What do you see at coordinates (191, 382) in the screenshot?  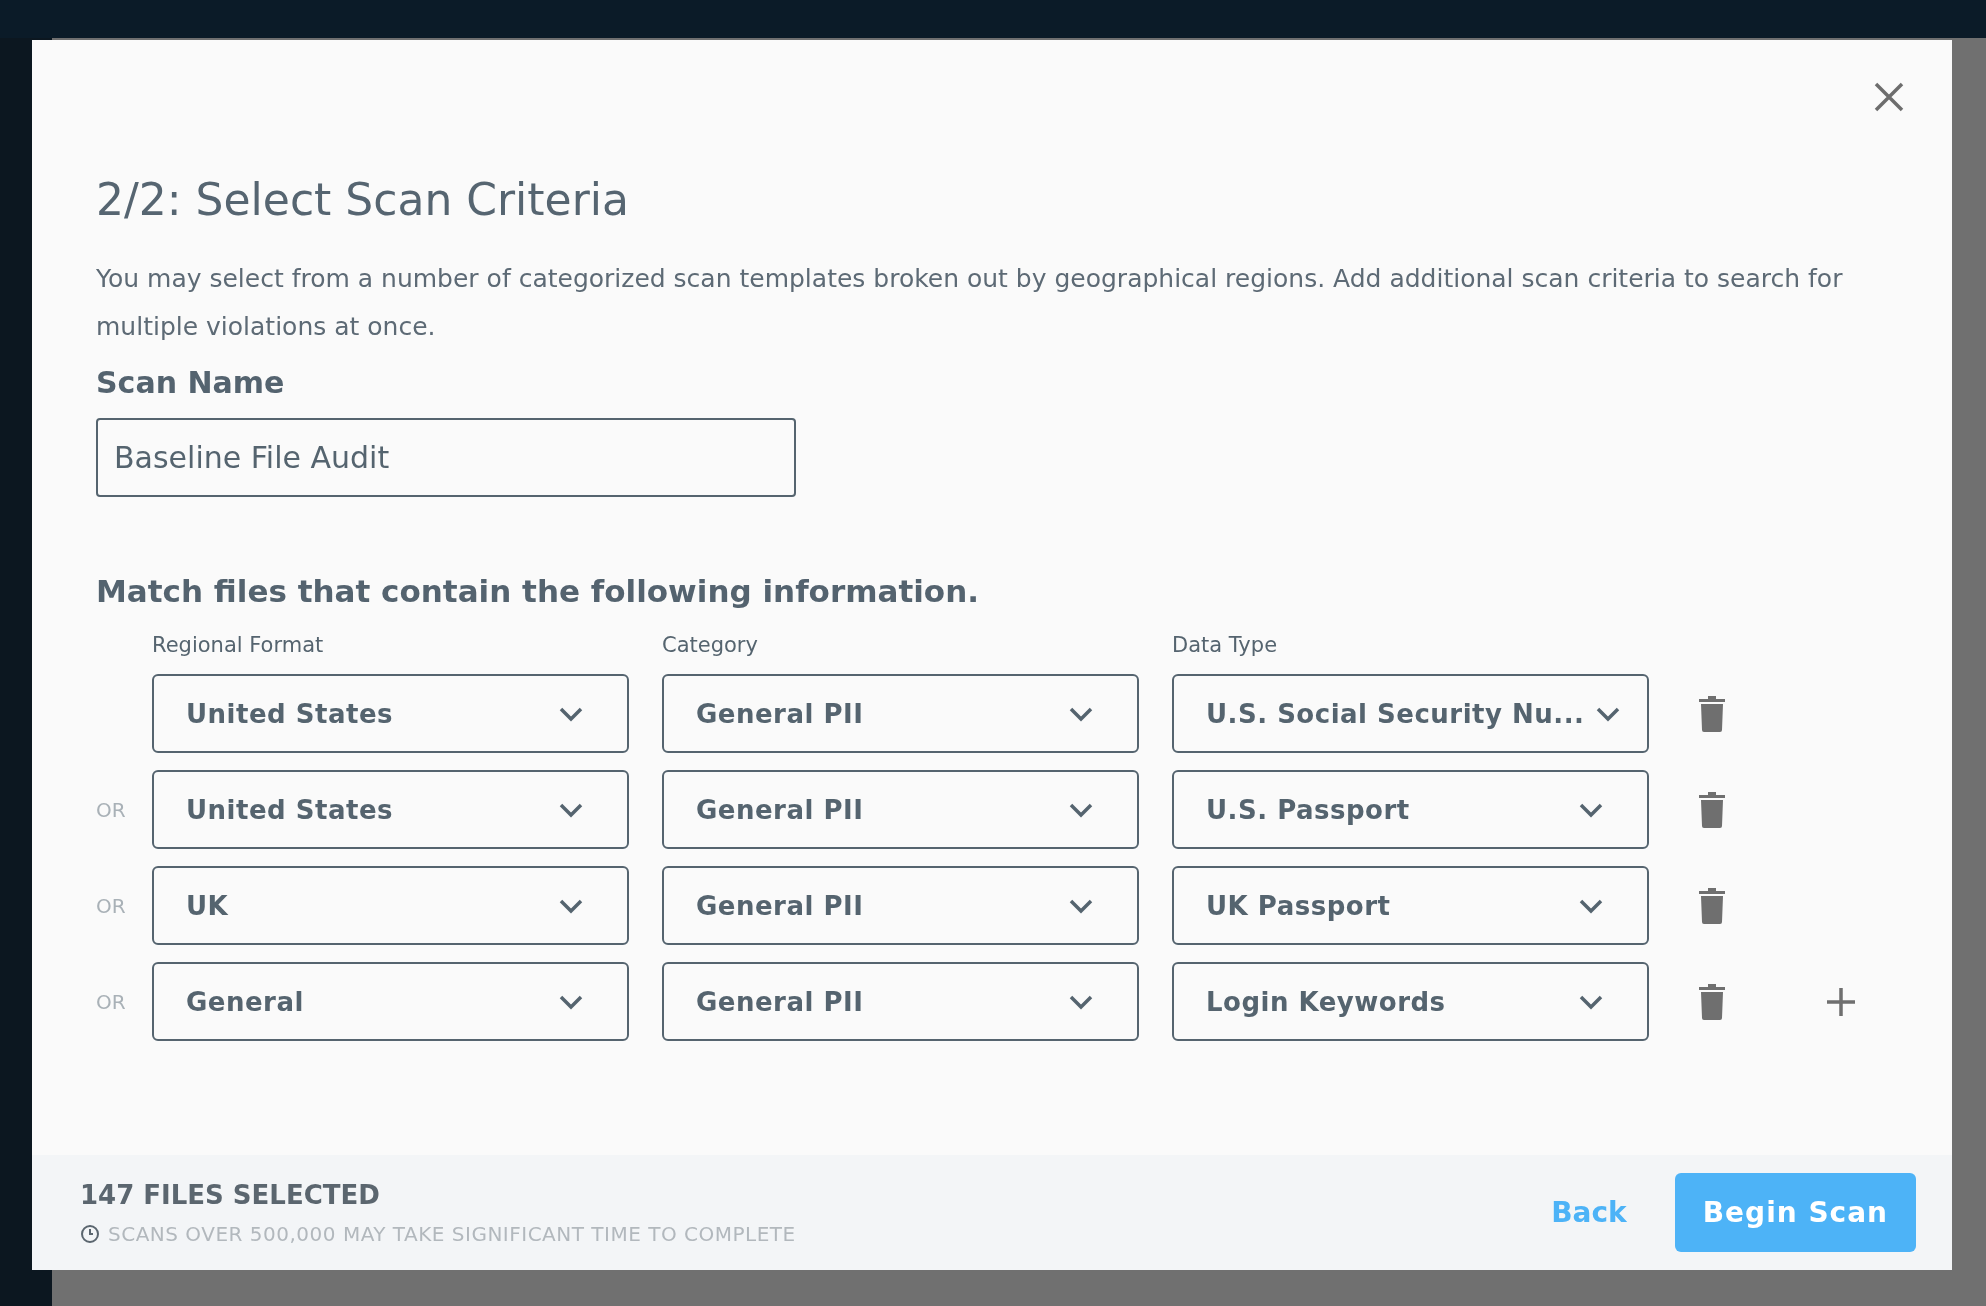 I see `field-label: Scan Name` at bounding box center [191, 382].